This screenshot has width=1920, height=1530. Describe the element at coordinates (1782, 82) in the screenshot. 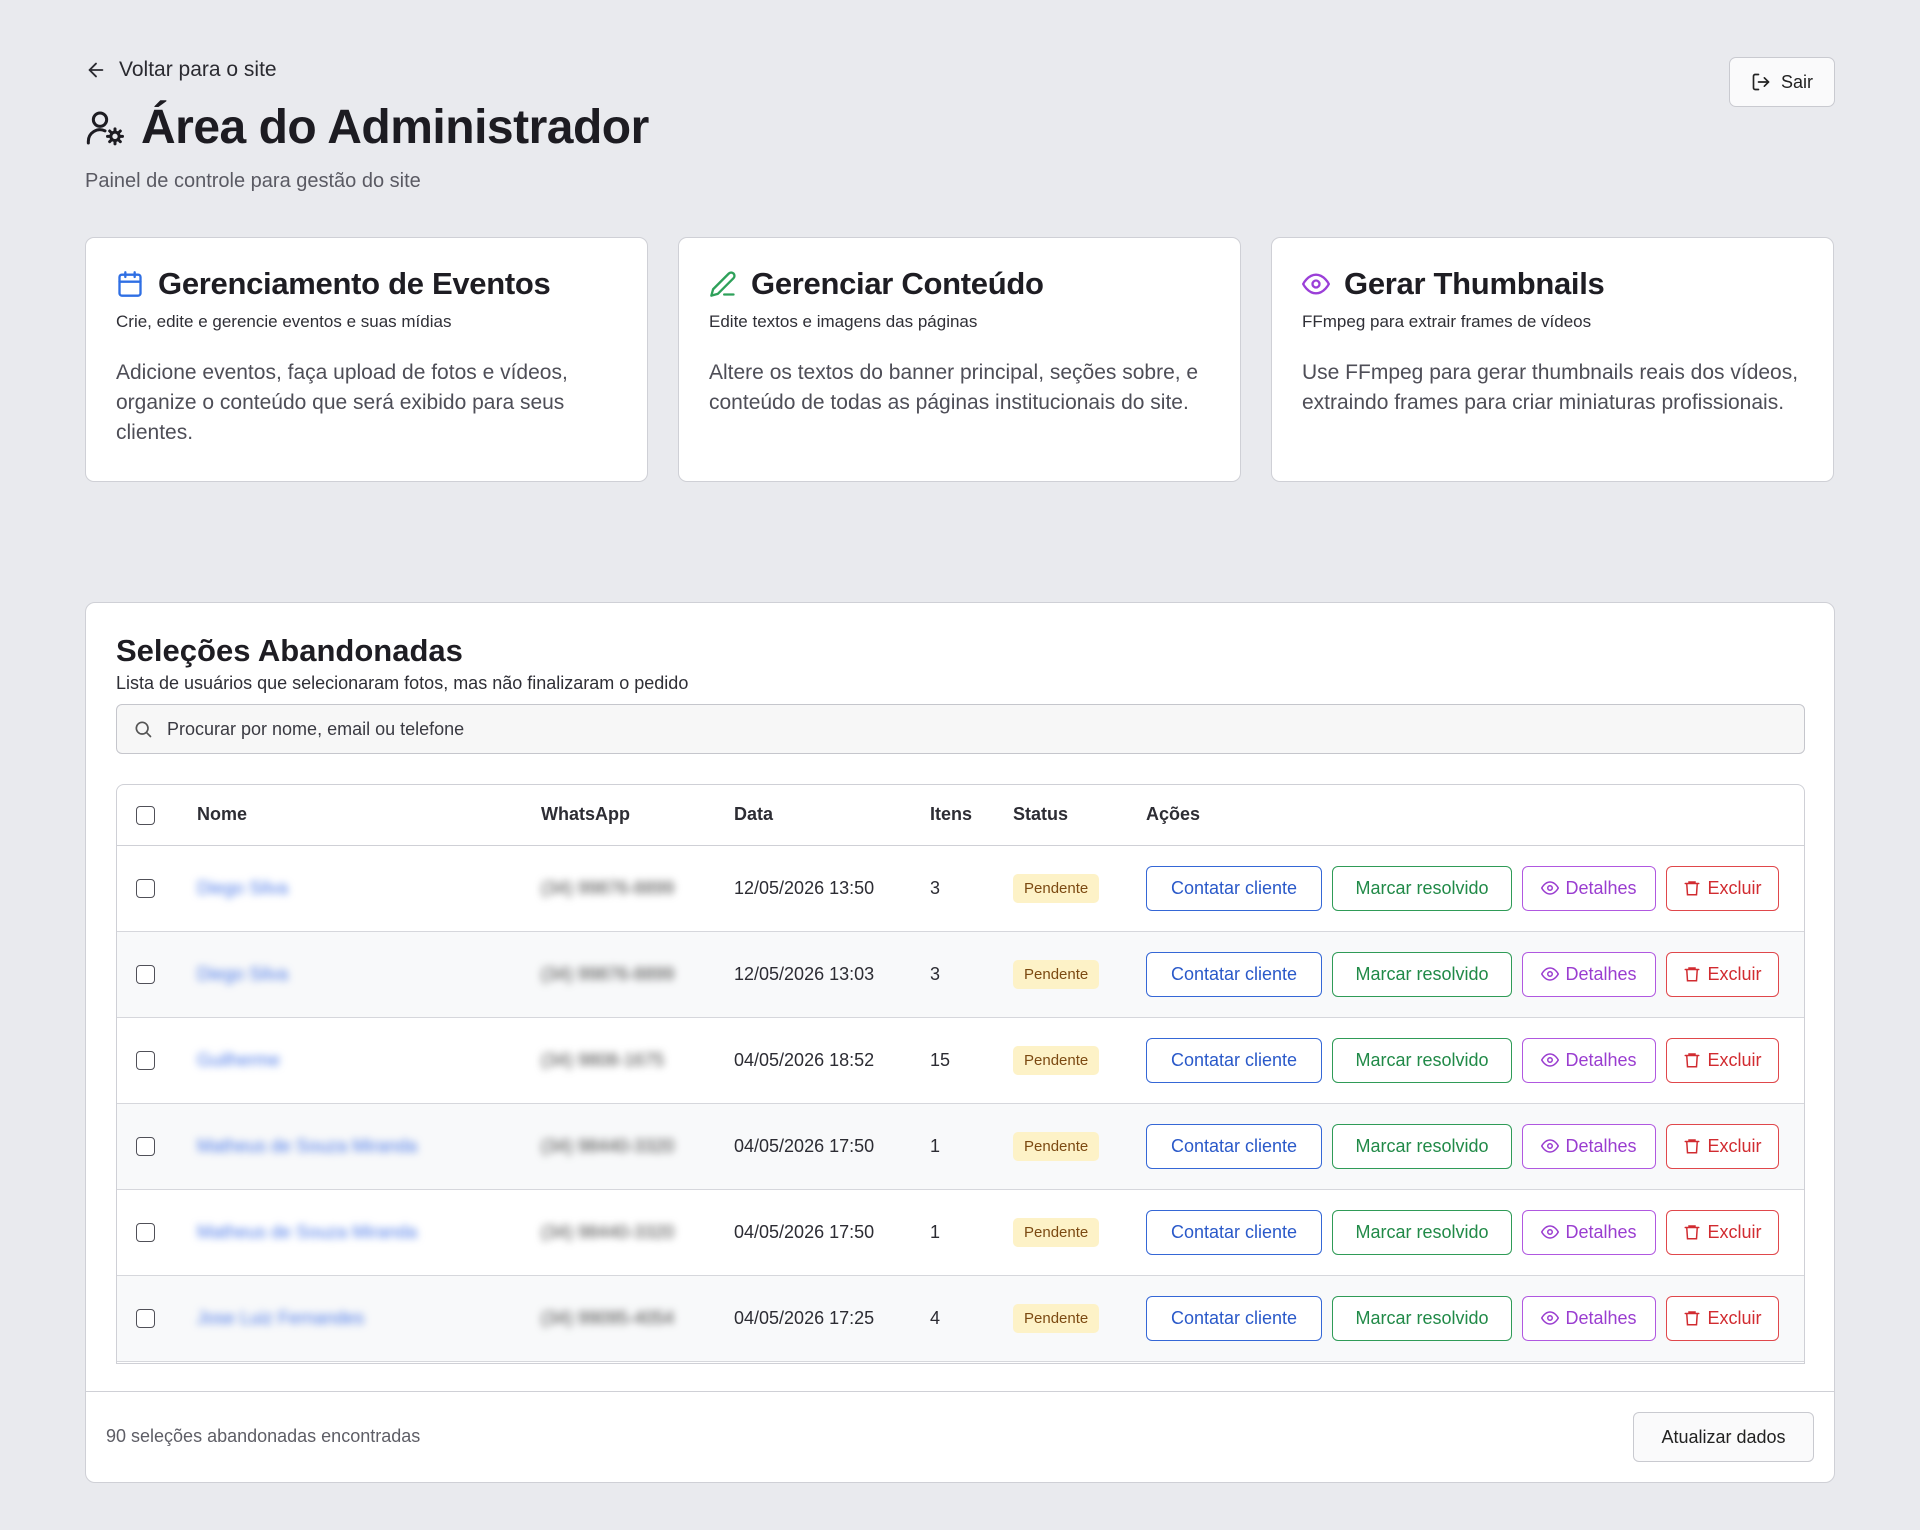

I see `logout-button: Sair` at that location.